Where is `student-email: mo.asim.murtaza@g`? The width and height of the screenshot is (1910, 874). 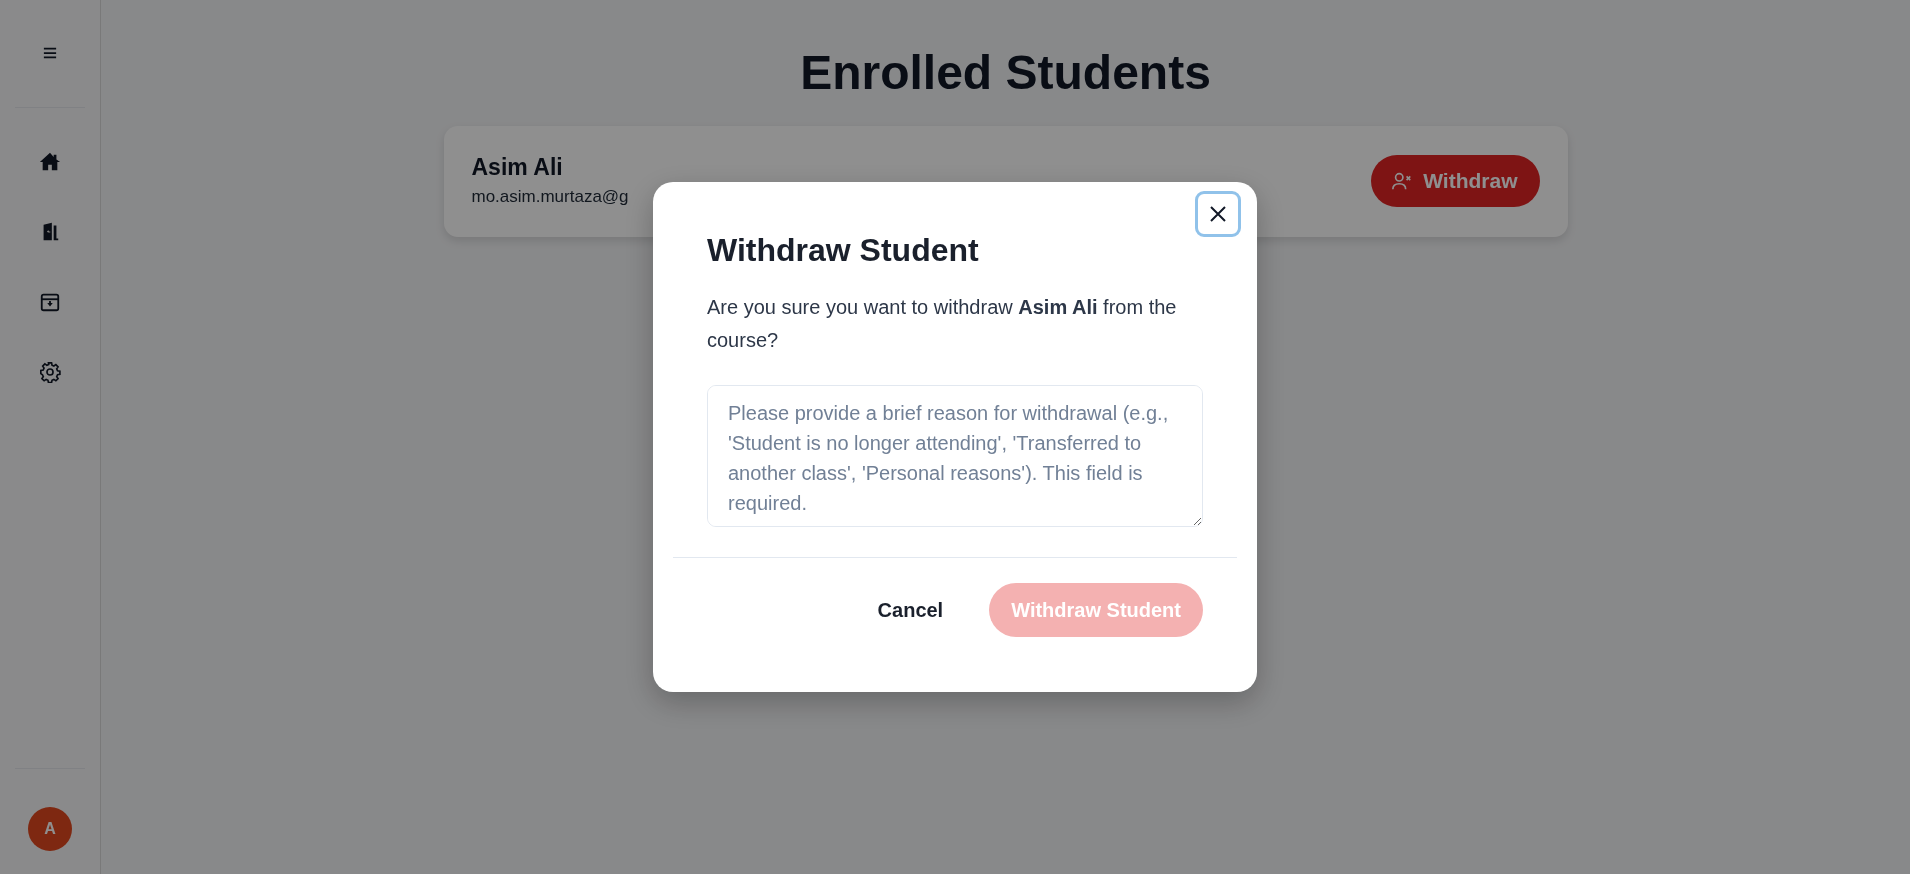
student-email: mo.asim.murtaza@g is located at coordinates (550, 197).